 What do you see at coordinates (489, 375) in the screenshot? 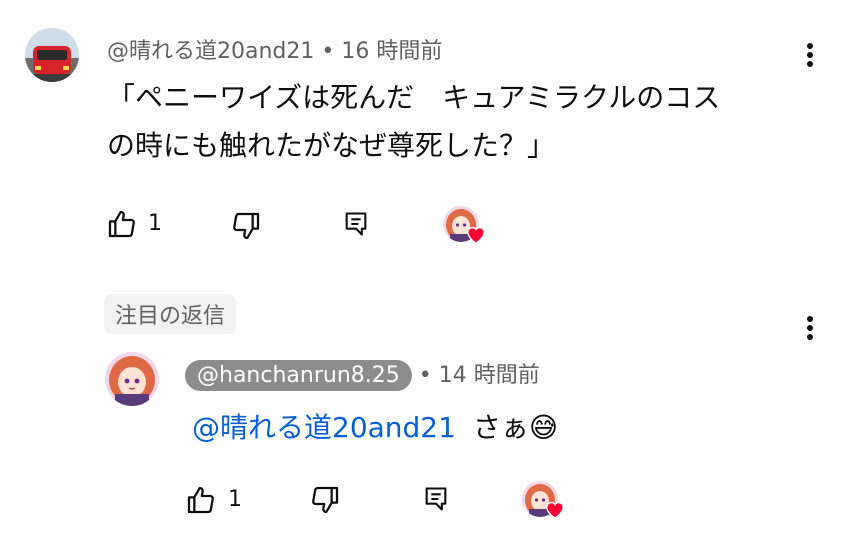
I see `reply-time: 14 時間前` at bounding box center [489, 375].